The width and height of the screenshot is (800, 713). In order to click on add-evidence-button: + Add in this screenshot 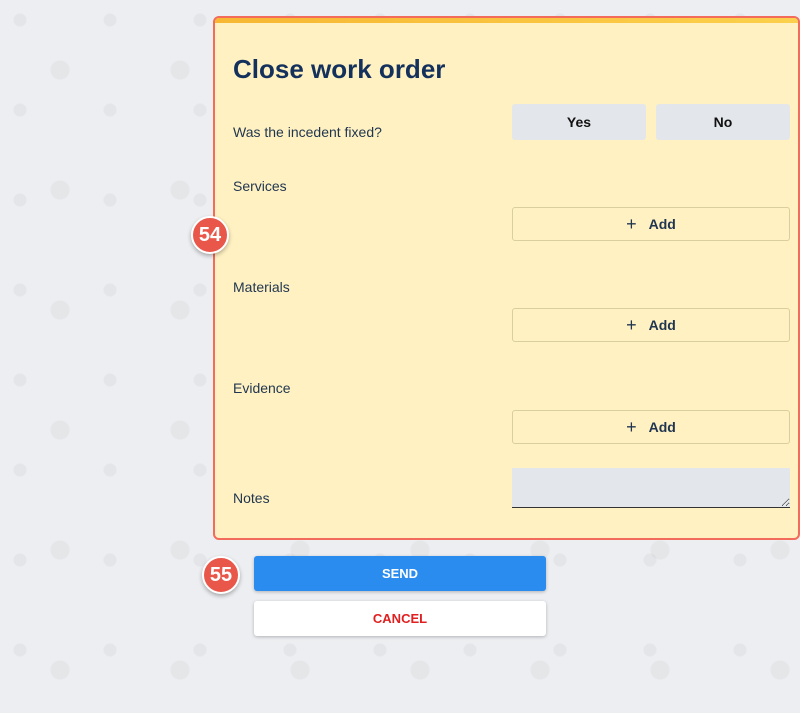, I will do `click(651, 427)`.